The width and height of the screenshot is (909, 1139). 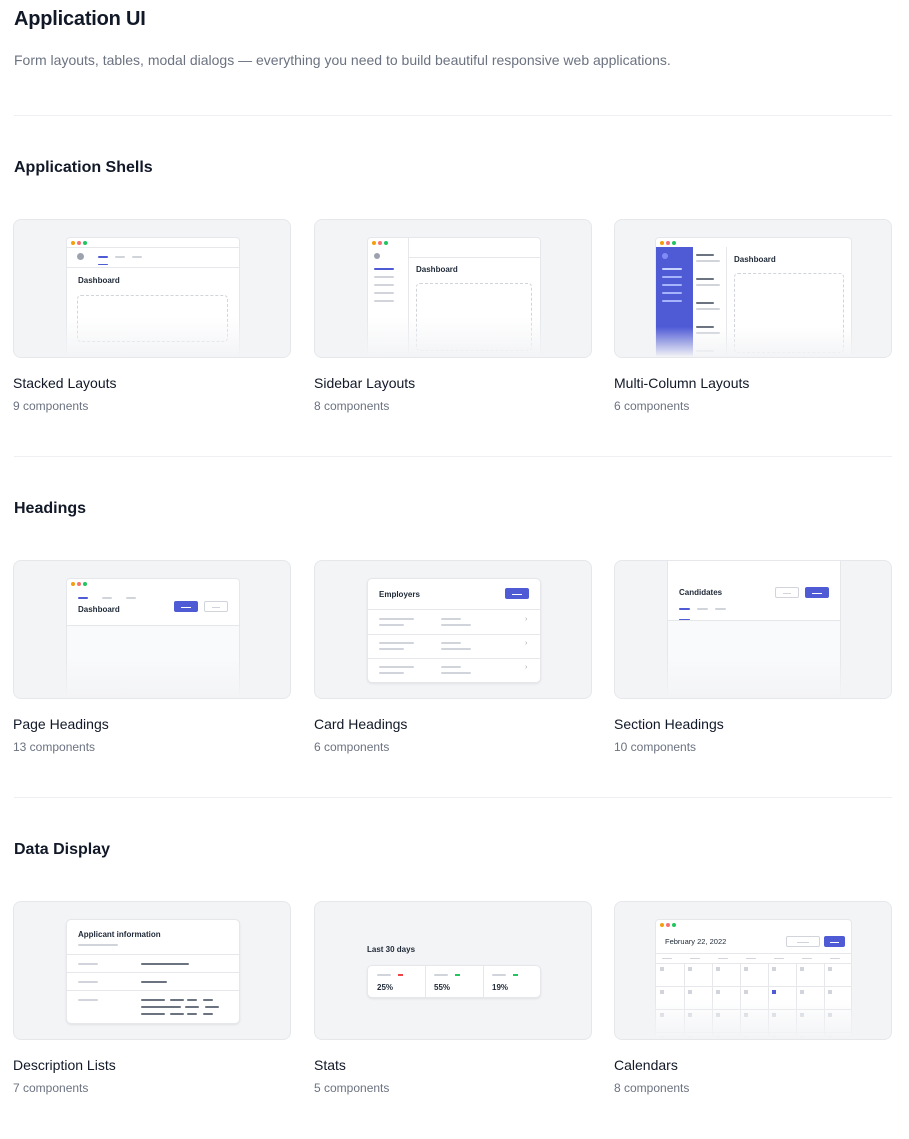 I want to click on page-title: Application UI, so click(x=80, y=19).